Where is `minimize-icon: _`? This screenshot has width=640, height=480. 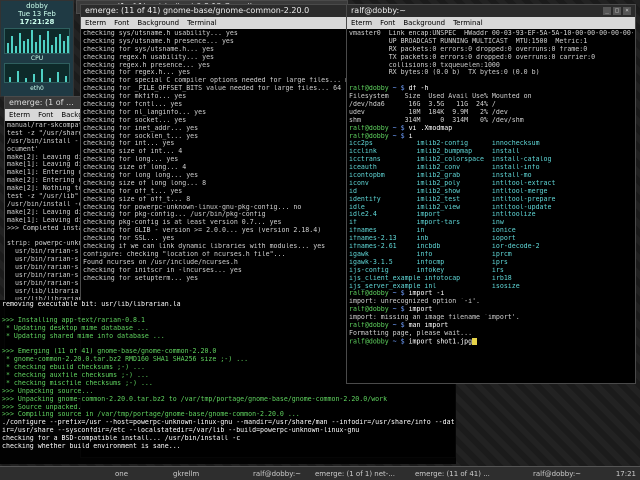
minimize-icon: _ is located at coordinates (607, 11).